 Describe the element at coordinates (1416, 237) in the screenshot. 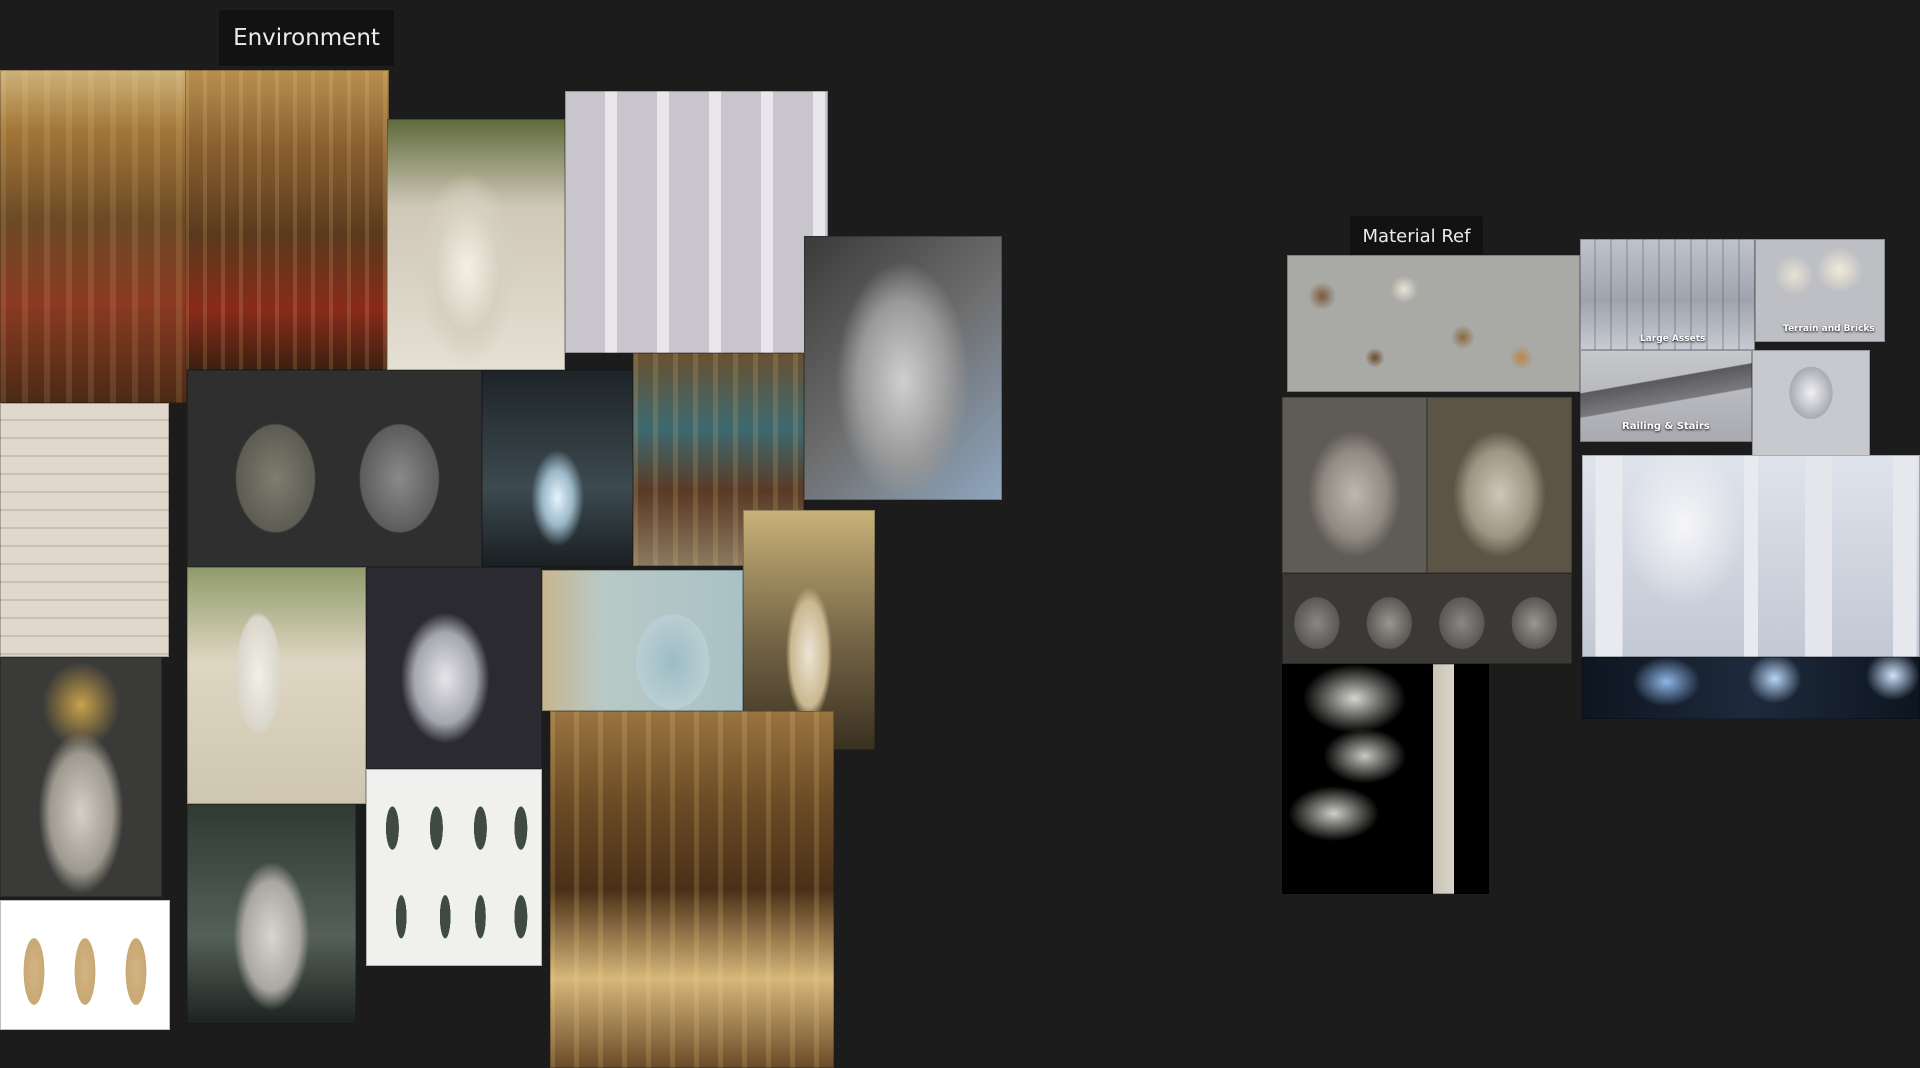

I see `group-label-material-ref: Material Ref` at that location.